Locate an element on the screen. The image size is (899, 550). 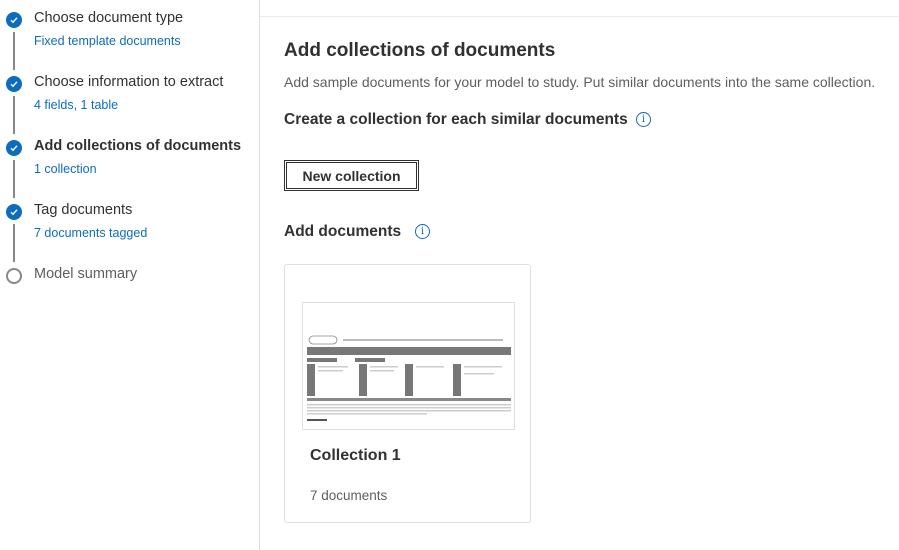
collection-name: Collection 1 is located at coordinates (355, 455).